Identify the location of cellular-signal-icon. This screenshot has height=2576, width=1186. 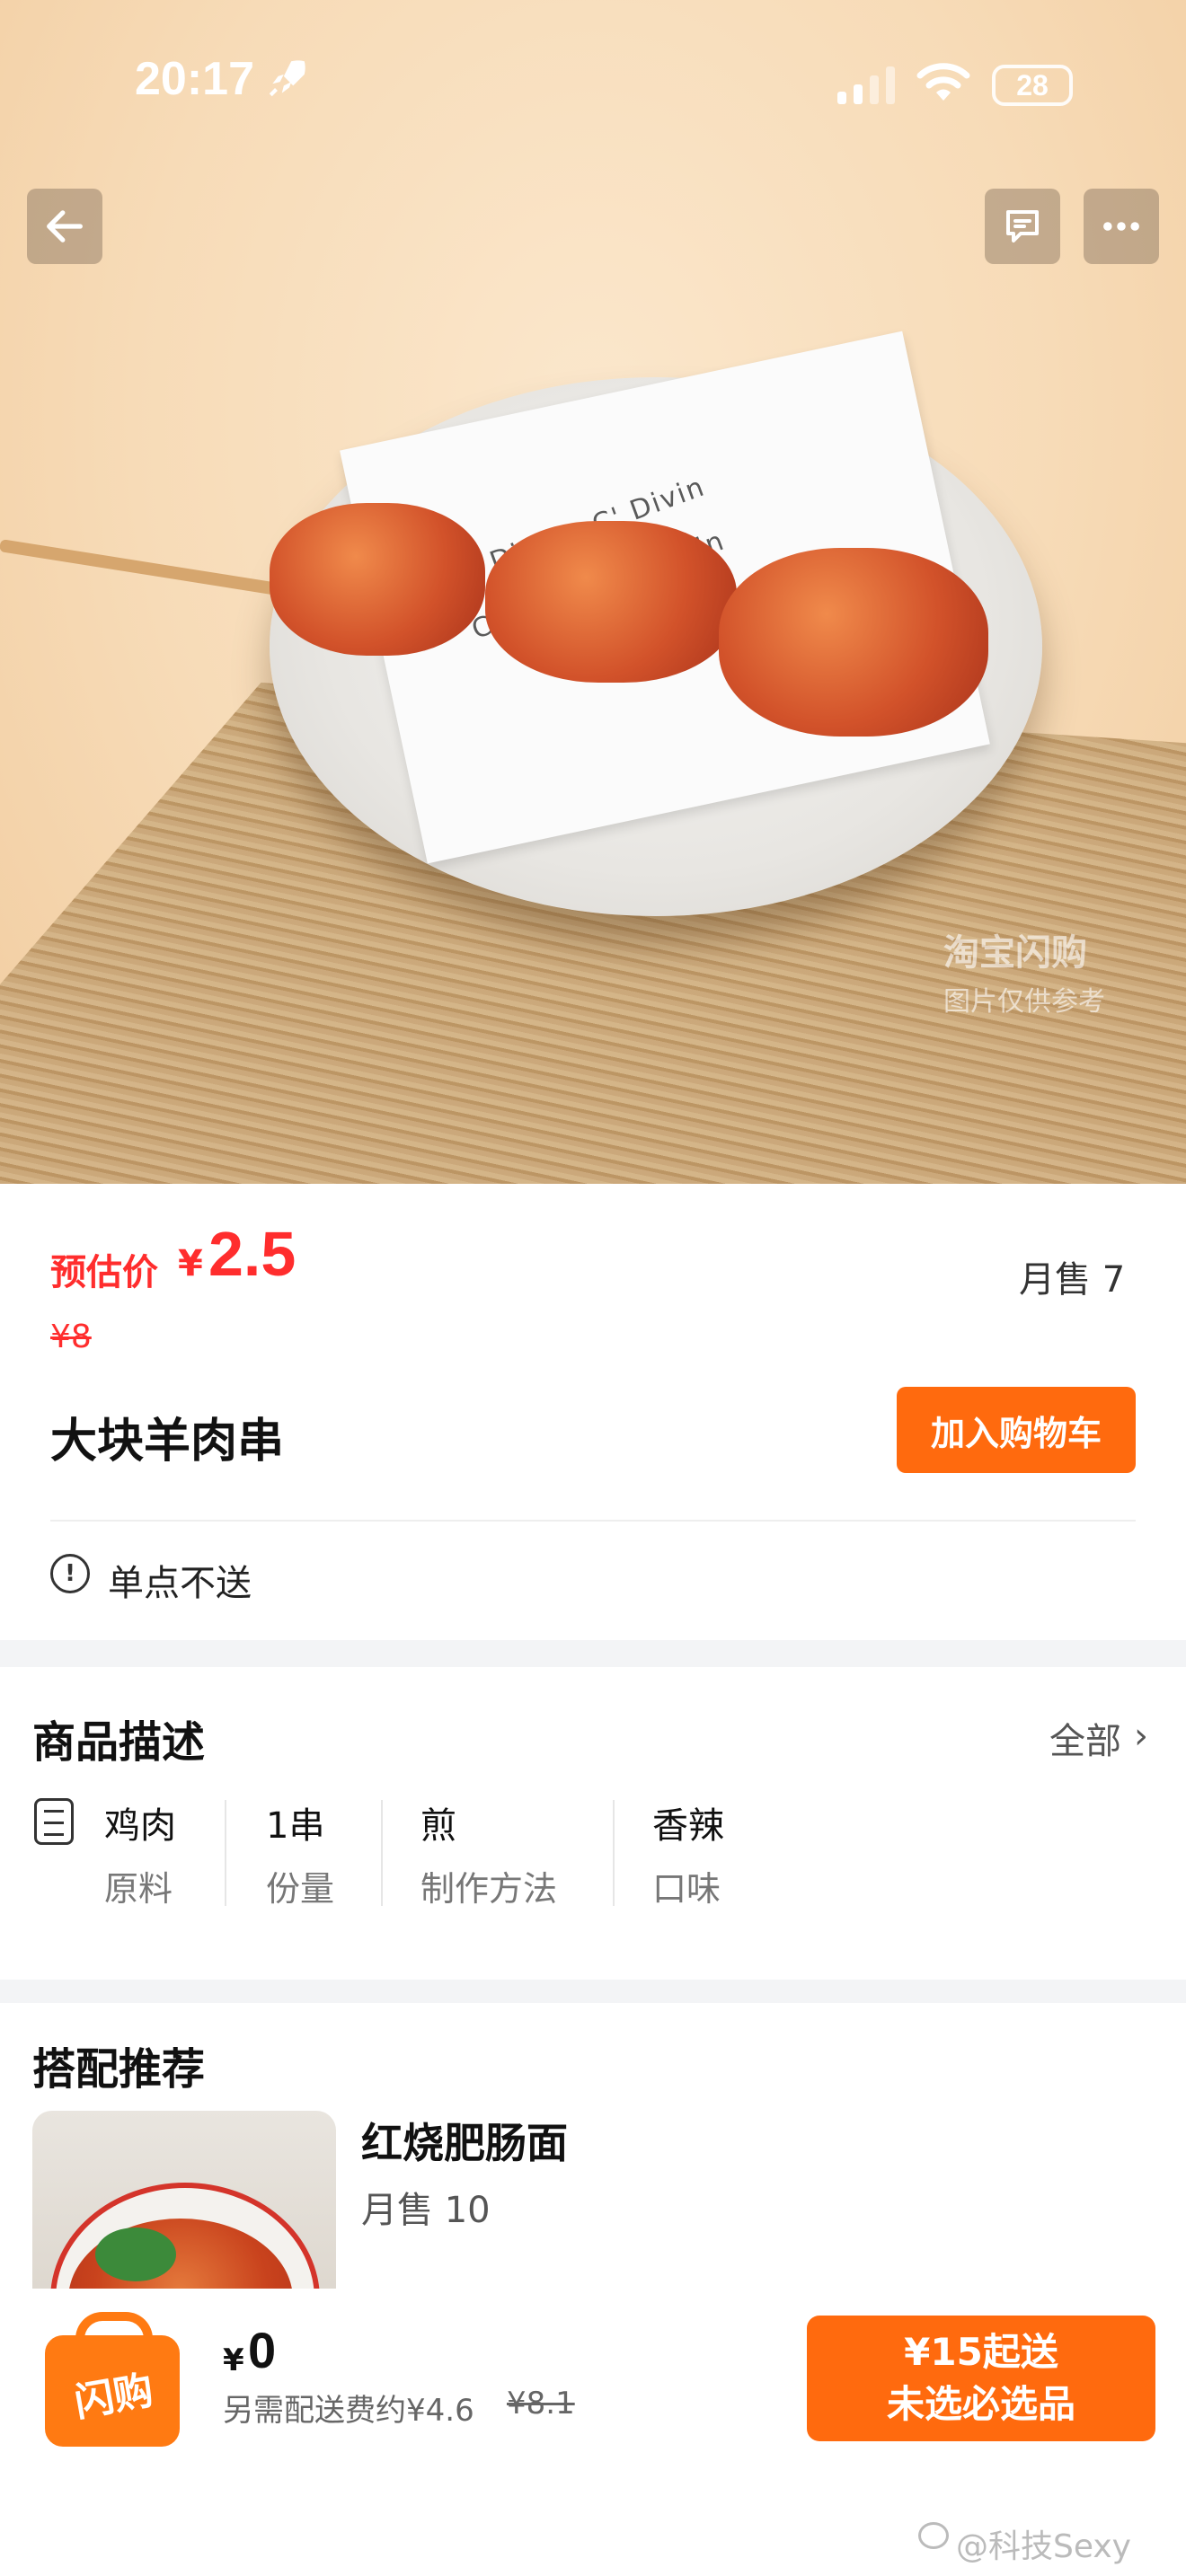
(866, 85).